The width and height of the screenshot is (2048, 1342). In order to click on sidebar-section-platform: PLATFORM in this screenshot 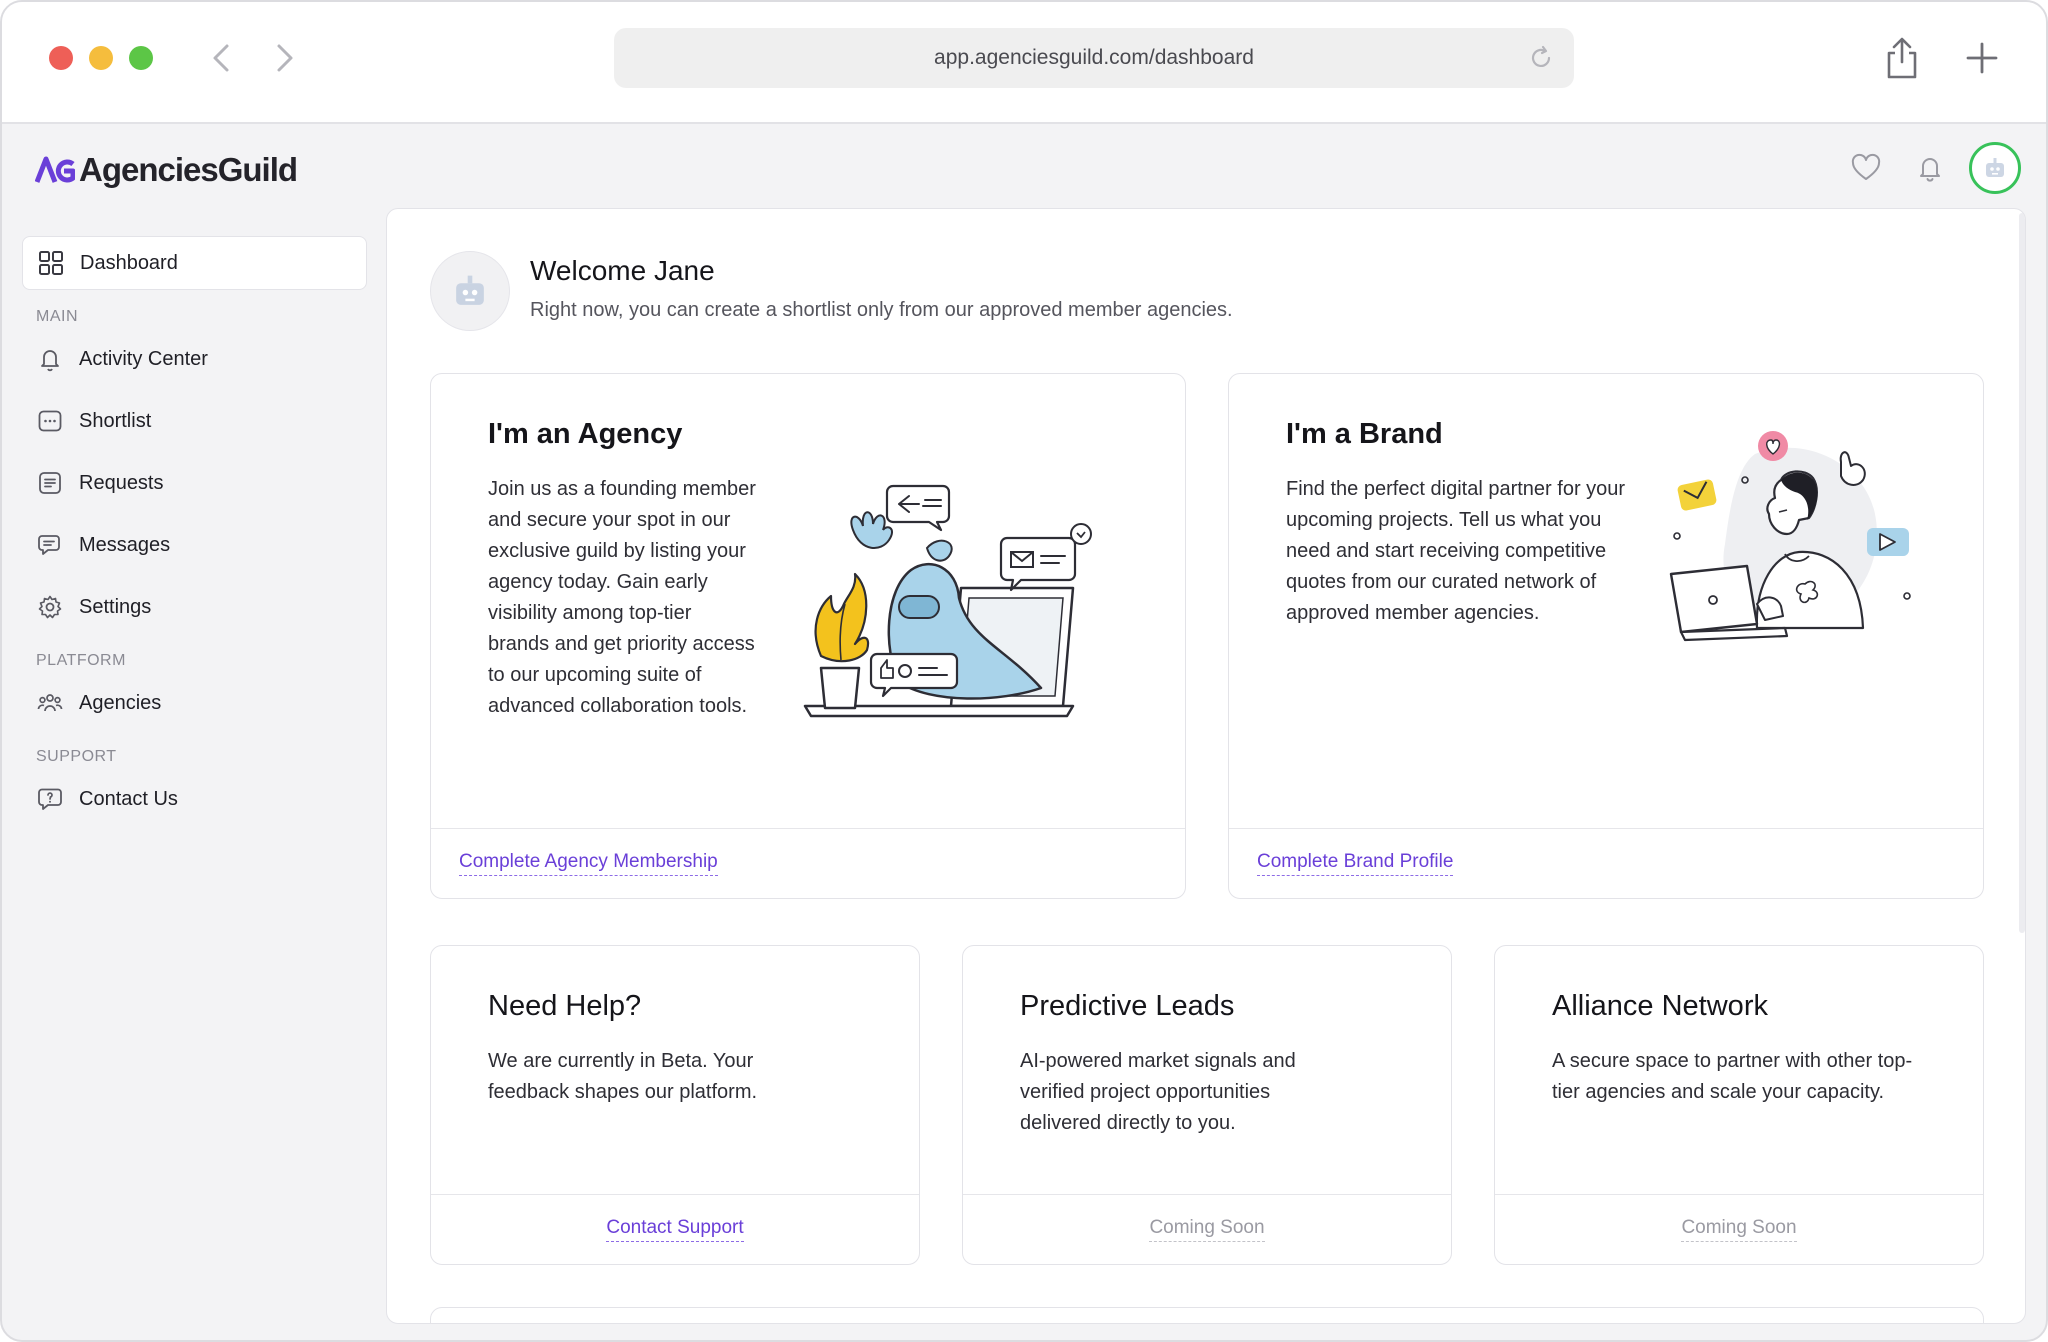, I will do `click(81, 660)`.